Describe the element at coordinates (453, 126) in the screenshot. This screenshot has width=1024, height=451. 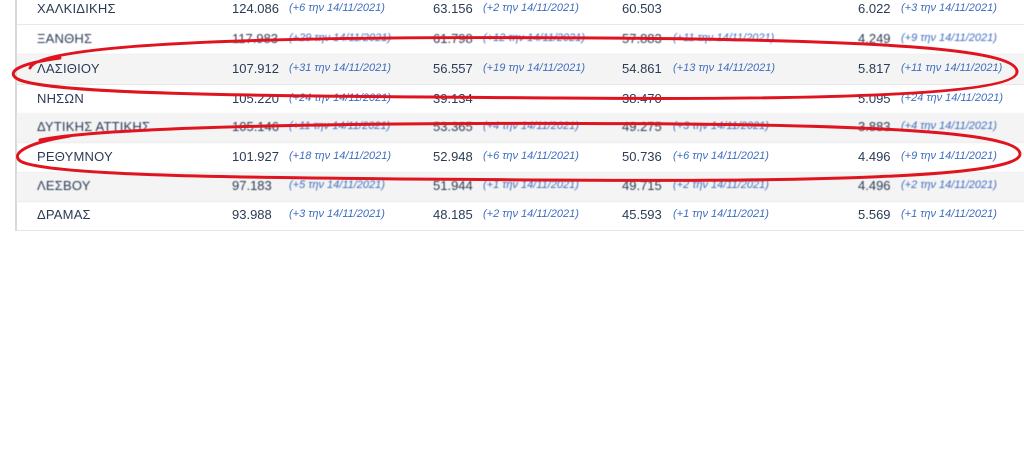
I see `value-cell: 53.365` at that location.